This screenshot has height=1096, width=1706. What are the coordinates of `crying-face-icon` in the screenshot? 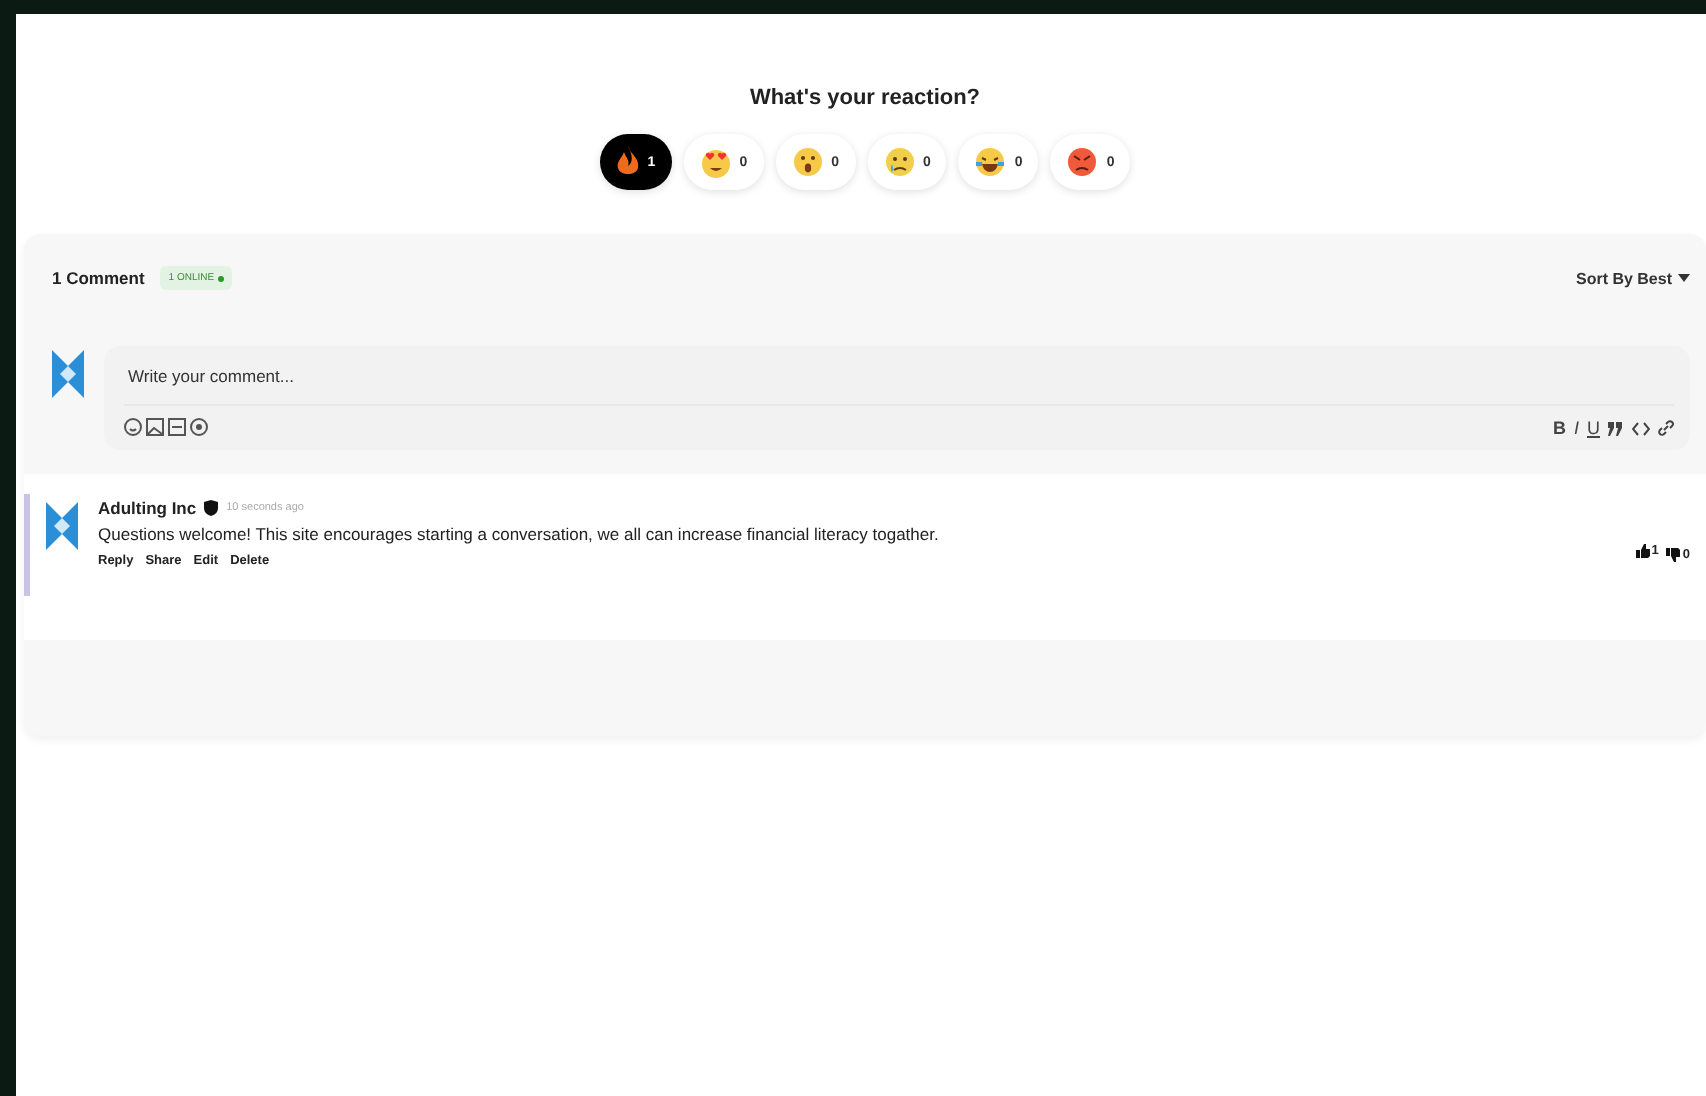 It's located at (899, 162).